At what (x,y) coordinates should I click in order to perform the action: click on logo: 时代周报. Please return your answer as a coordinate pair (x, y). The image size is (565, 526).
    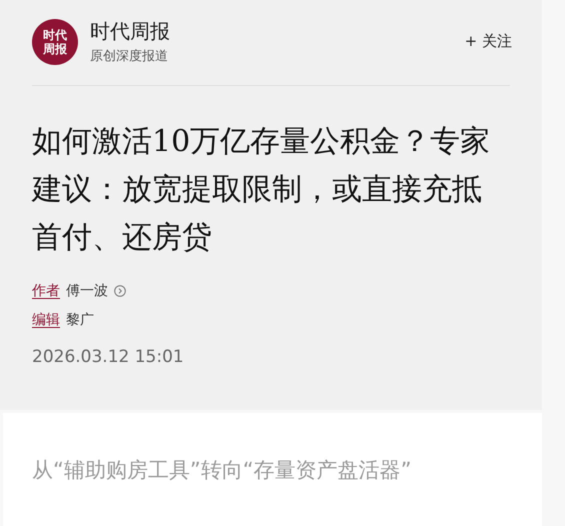
    Looking at the image, I should click on (55, 41).